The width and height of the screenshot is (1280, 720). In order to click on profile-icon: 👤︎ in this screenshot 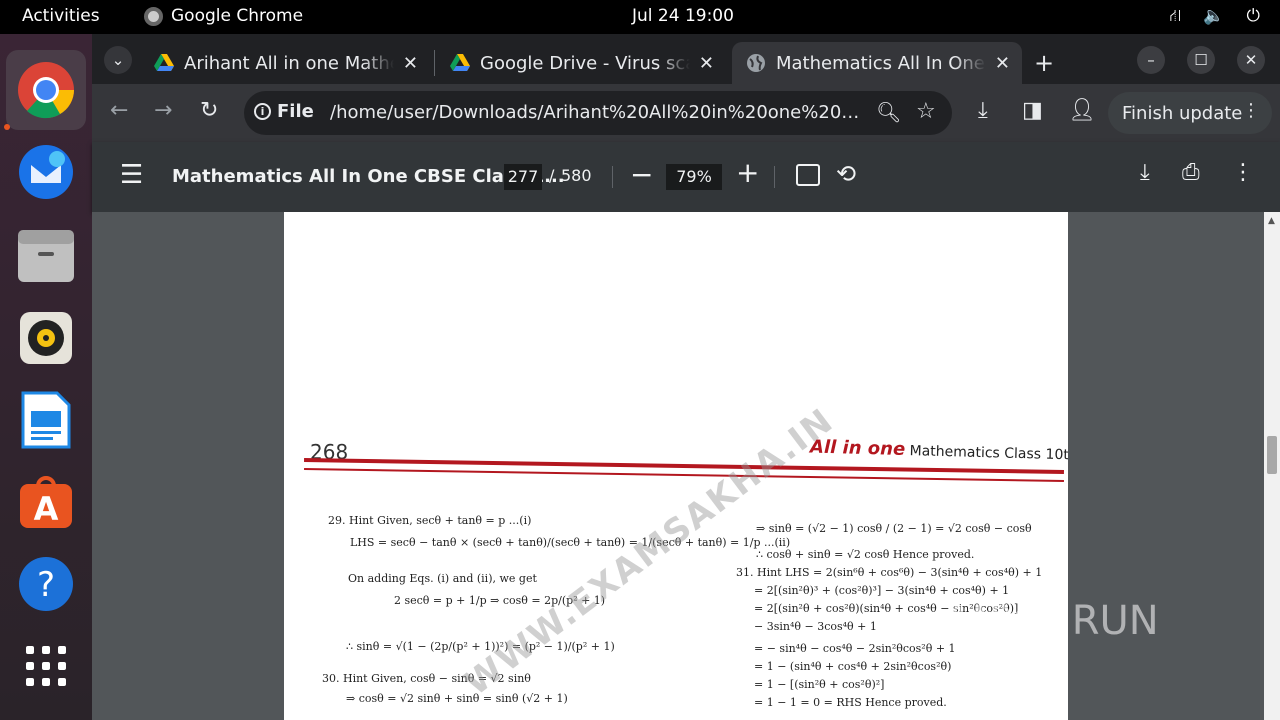, I will do `click(1082, 110)`.